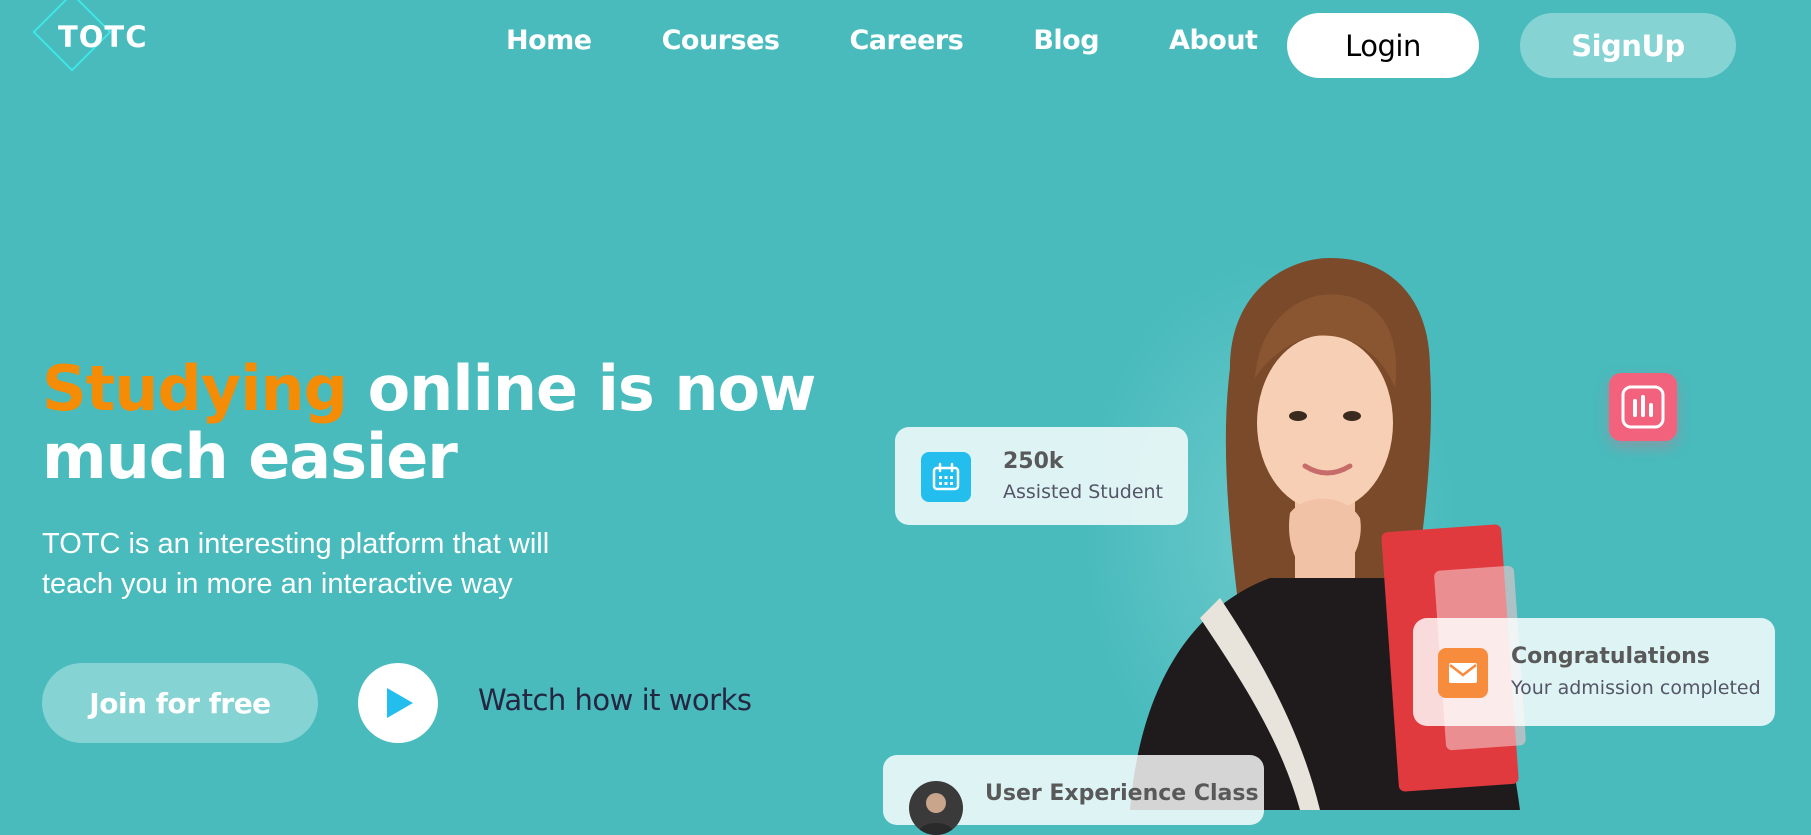 The image size is (1811, 835). I want to click on congrats-label: Your admission completed, so click(1636, 688).